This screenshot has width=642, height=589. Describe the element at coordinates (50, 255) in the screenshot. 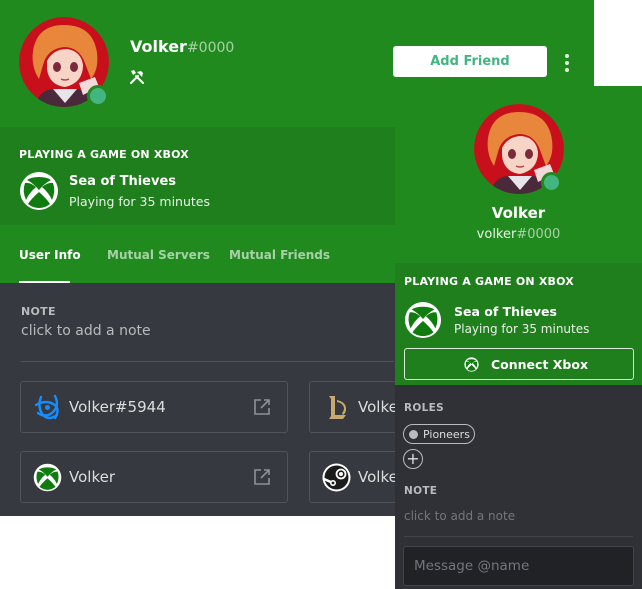

I see `tab-user-info: User Info` at that location.